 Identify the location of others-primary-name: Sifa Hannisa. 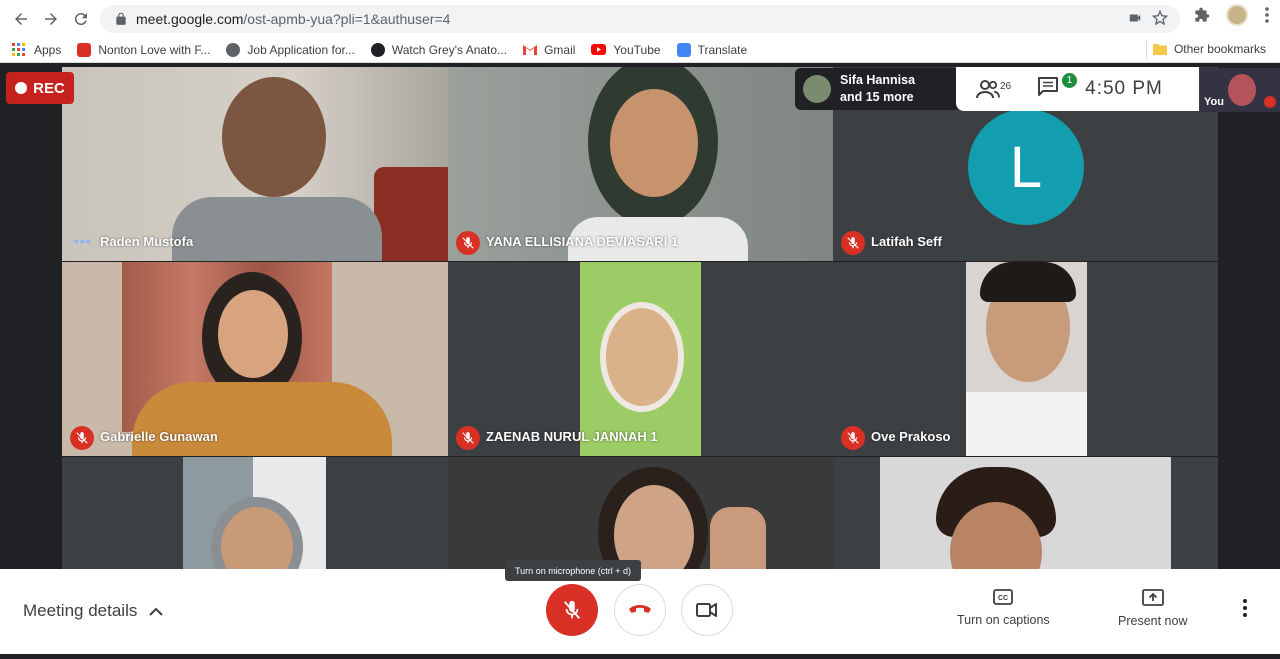
(878, 80).